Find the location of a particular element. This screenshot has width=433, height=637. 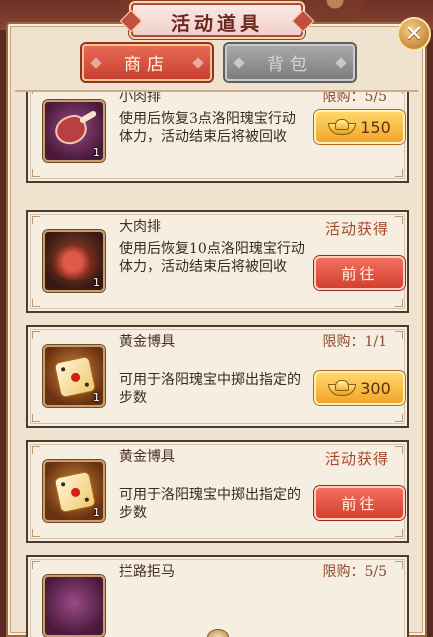

list-item: 拦路拒马 限购：5/5 is located at coordinates (217, 596).